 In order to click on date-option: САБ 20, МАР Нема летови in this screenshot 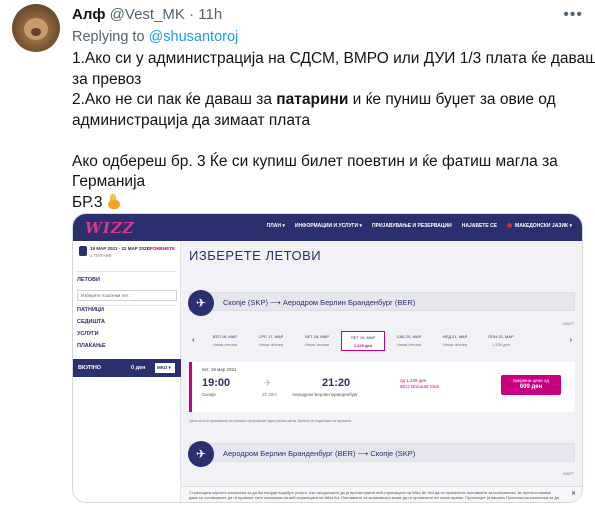, I will do `click(409, 341)`.